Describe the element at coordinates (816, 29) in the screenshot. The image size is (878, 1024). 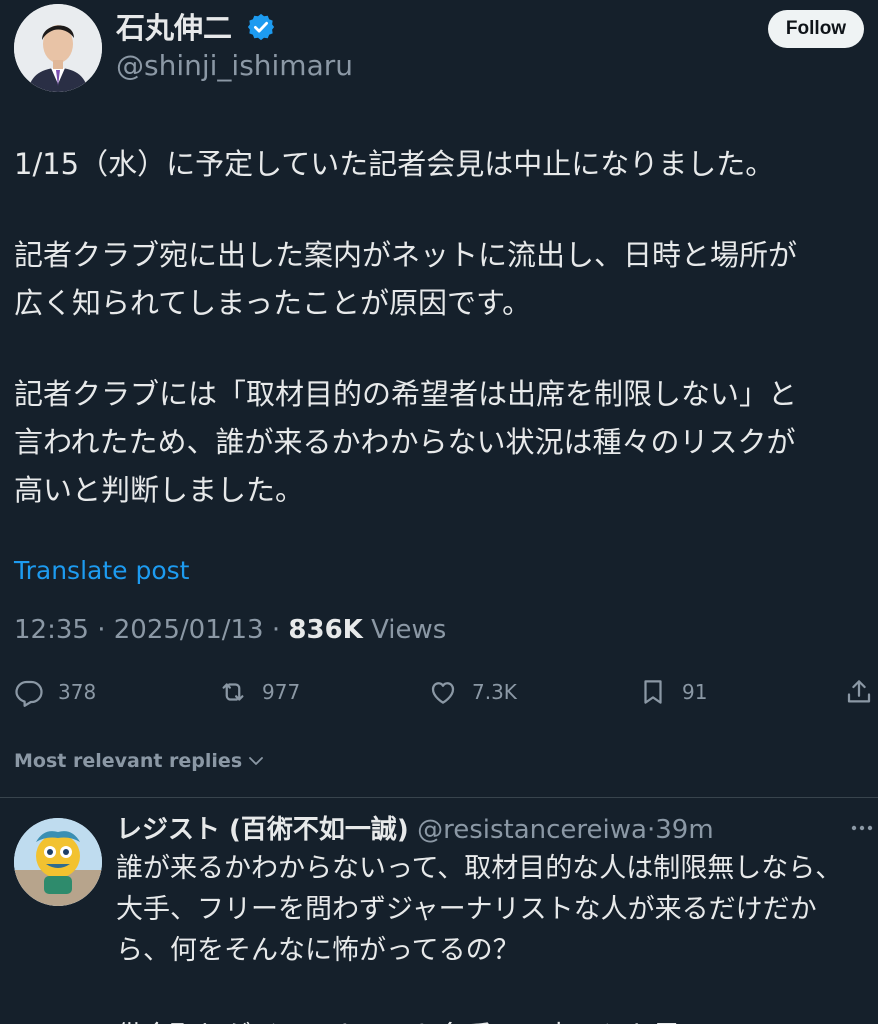
I see `follow-button: Follow` at that location.